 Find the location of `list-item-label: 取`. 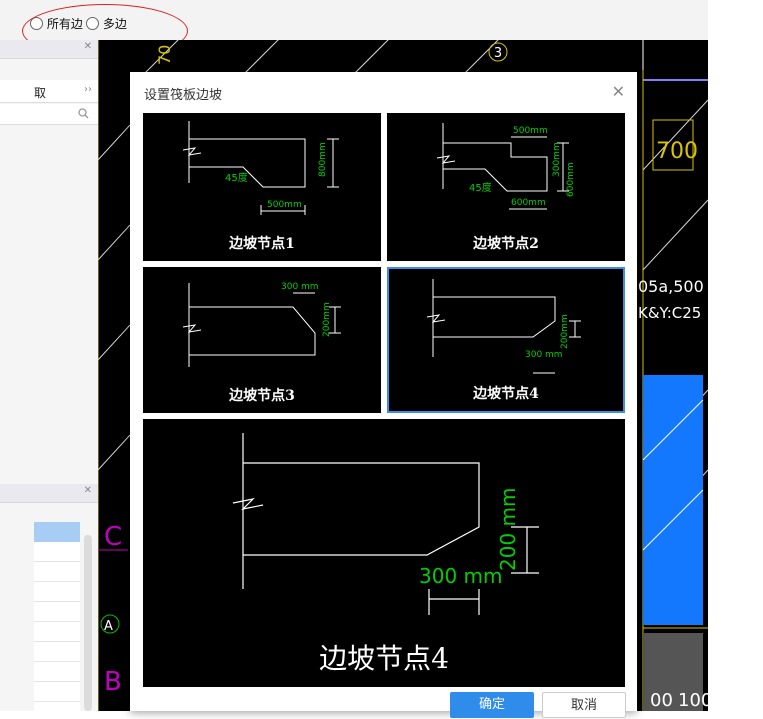

list-item-label: 取 is located at coordinates (40, 93).